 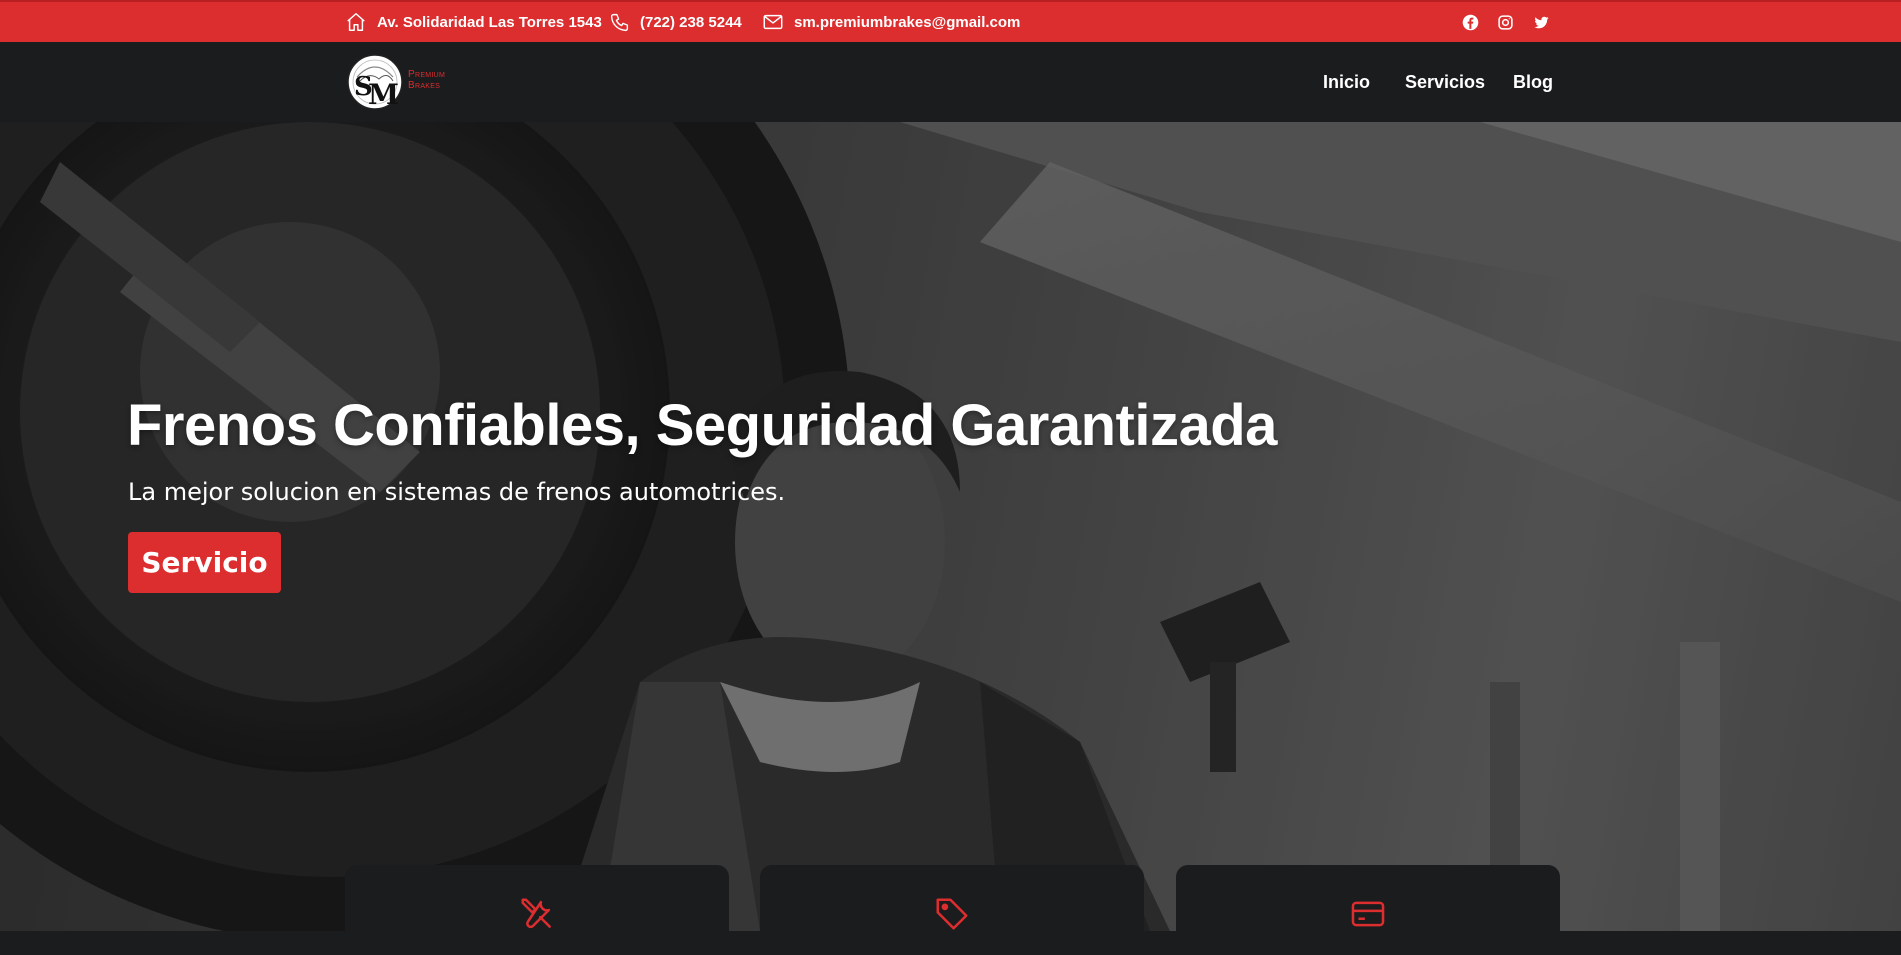 What do you see at coordinates (424, 85) in the screenshot?
I see `logo-line-2: Brakes` at bounding box center [424, 85].